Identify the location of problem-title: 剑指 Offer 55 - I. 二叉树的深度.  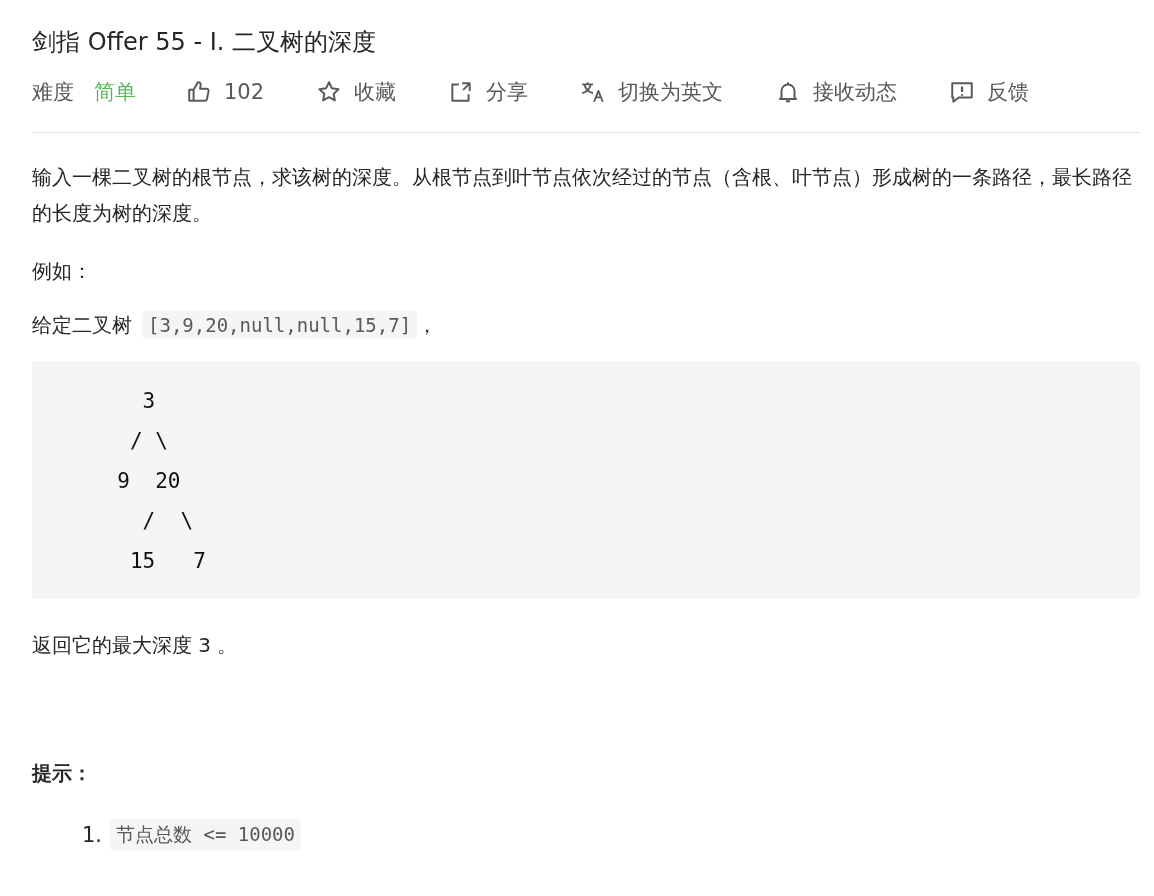
(205, 42).